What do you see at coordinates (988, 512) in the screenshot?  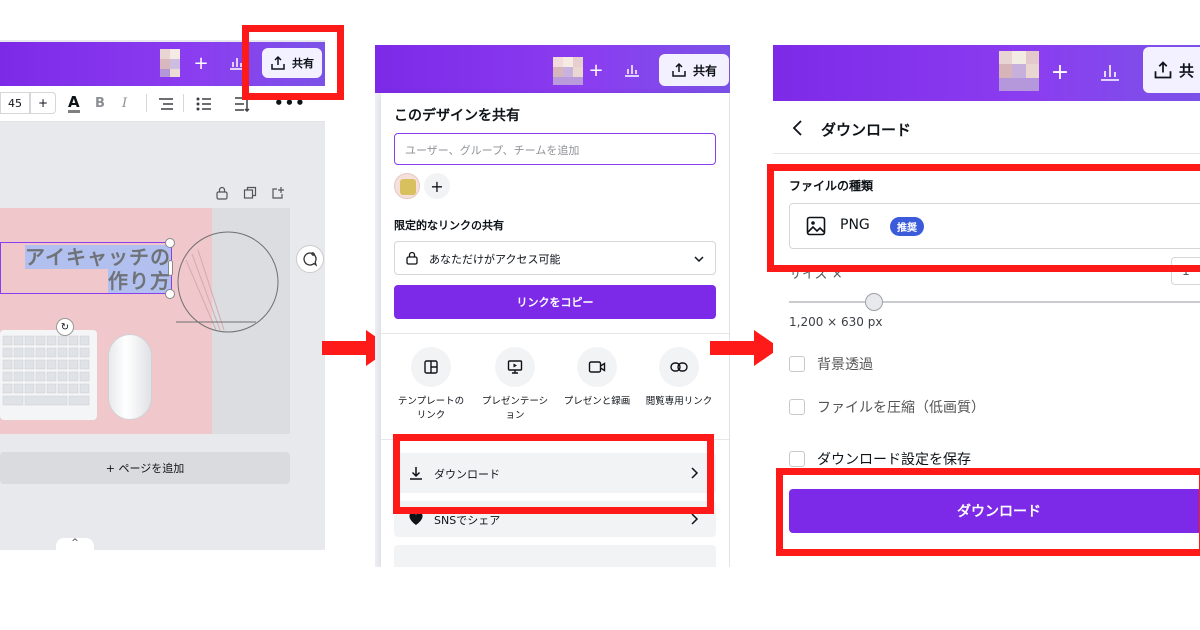 I see `highlight-download-button` at bounding box center [988, 512].